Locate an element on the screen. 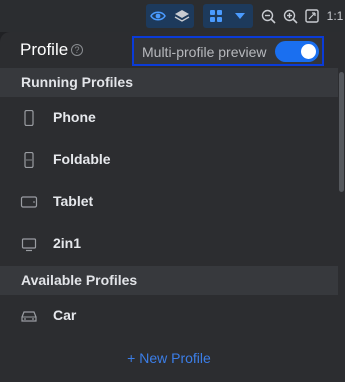 This screenshot has height=382, width=345. car-icon is located at coordinates (29, 316).